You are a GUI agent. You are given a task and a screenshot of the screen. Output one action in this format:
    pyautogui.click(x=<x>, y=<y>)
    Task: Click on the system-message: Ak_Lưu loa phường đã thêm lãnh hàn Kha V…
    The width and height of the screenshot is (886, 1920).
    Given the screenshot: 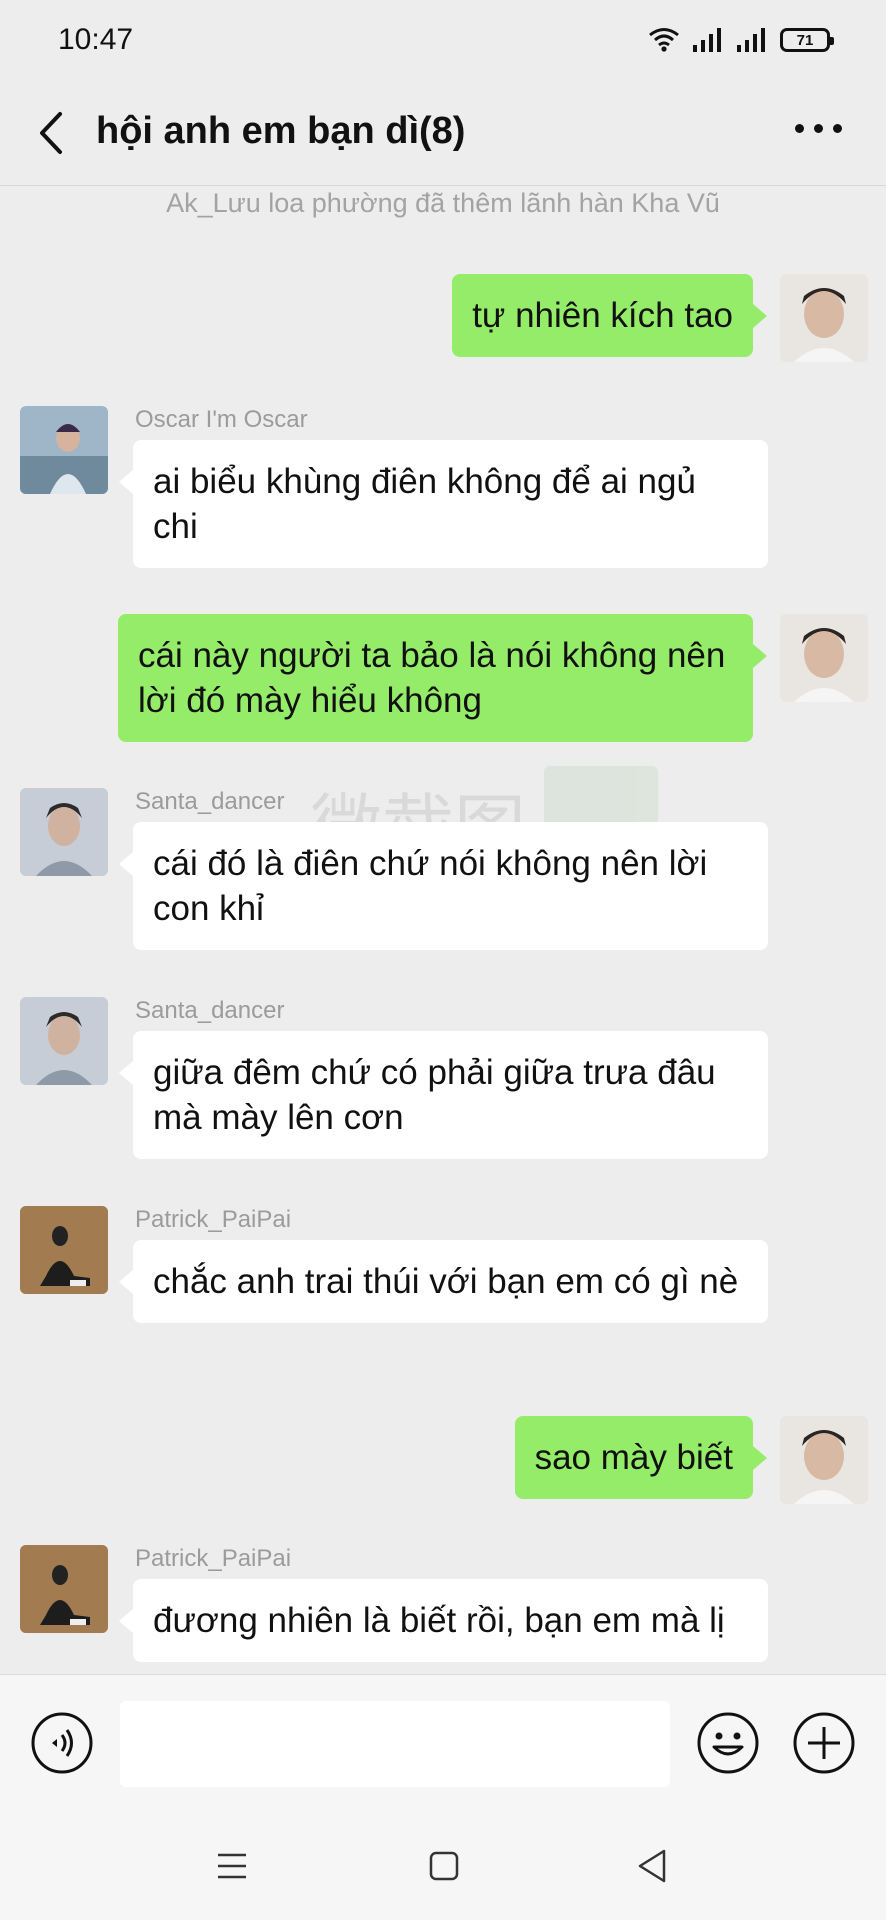 What is the action you would take?
    pyautogui.click(x=443, y=203)
    